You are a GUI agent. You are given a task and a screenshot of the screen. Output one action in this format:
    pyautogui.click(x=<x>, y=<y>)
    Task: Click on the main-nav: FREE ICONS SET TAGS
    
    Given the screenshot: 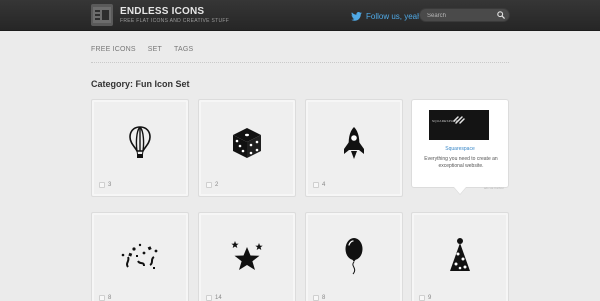 What is the action you would take?
    pyautogui.click(x=142, y=49)
    